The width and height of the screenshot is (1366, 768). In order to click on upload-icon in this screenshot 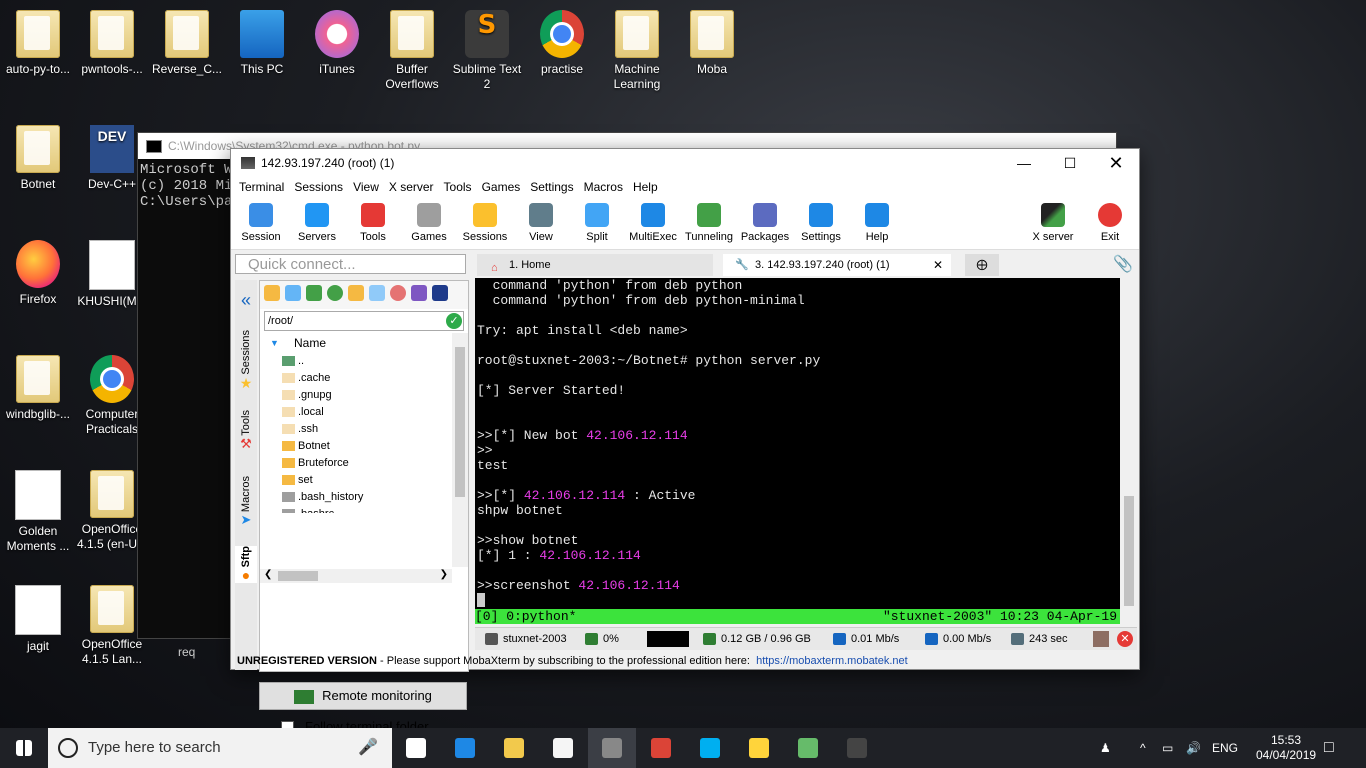, I will do `click(314, 293)`.